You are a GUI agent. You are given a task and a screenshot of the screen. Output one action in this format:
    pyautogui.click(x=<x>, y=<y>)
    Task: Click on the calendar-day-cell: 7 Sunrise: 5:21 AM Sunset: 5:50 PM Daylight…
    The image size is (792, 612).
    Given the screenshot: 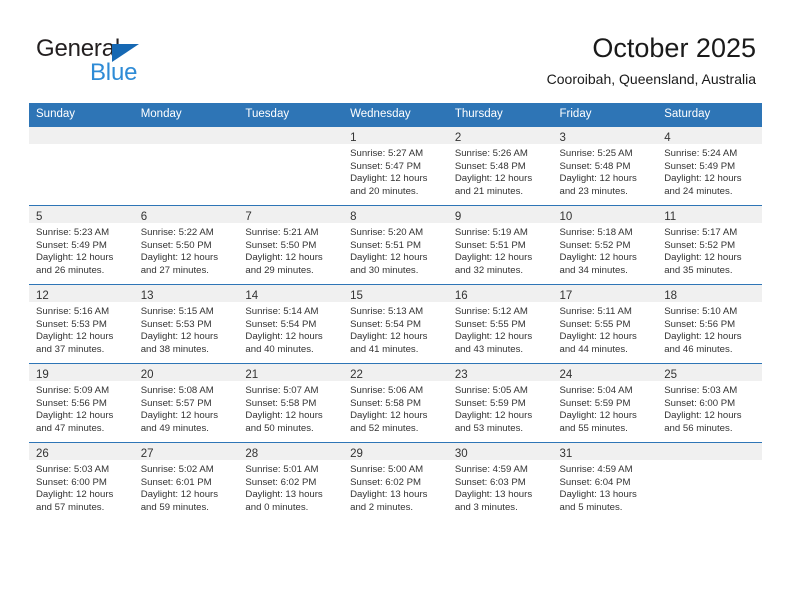 What is the action you would take?
    pyautogui.click(x=291, y=245)
    